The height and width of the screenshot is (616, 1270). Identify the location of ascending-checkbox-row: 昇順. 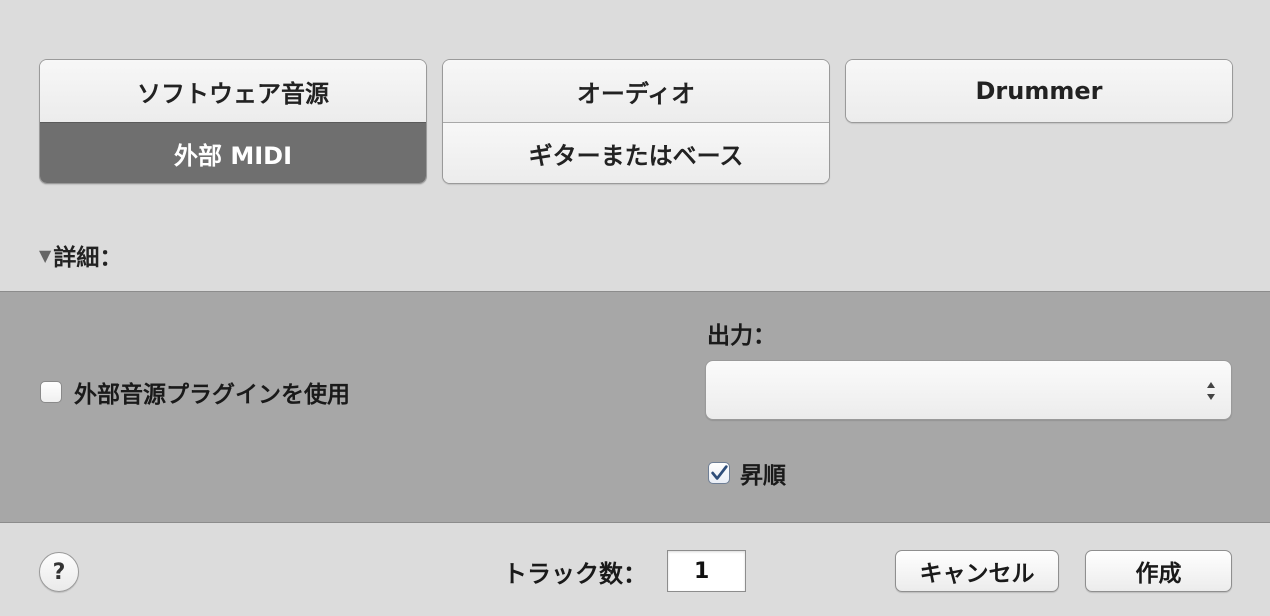
(747, 473).